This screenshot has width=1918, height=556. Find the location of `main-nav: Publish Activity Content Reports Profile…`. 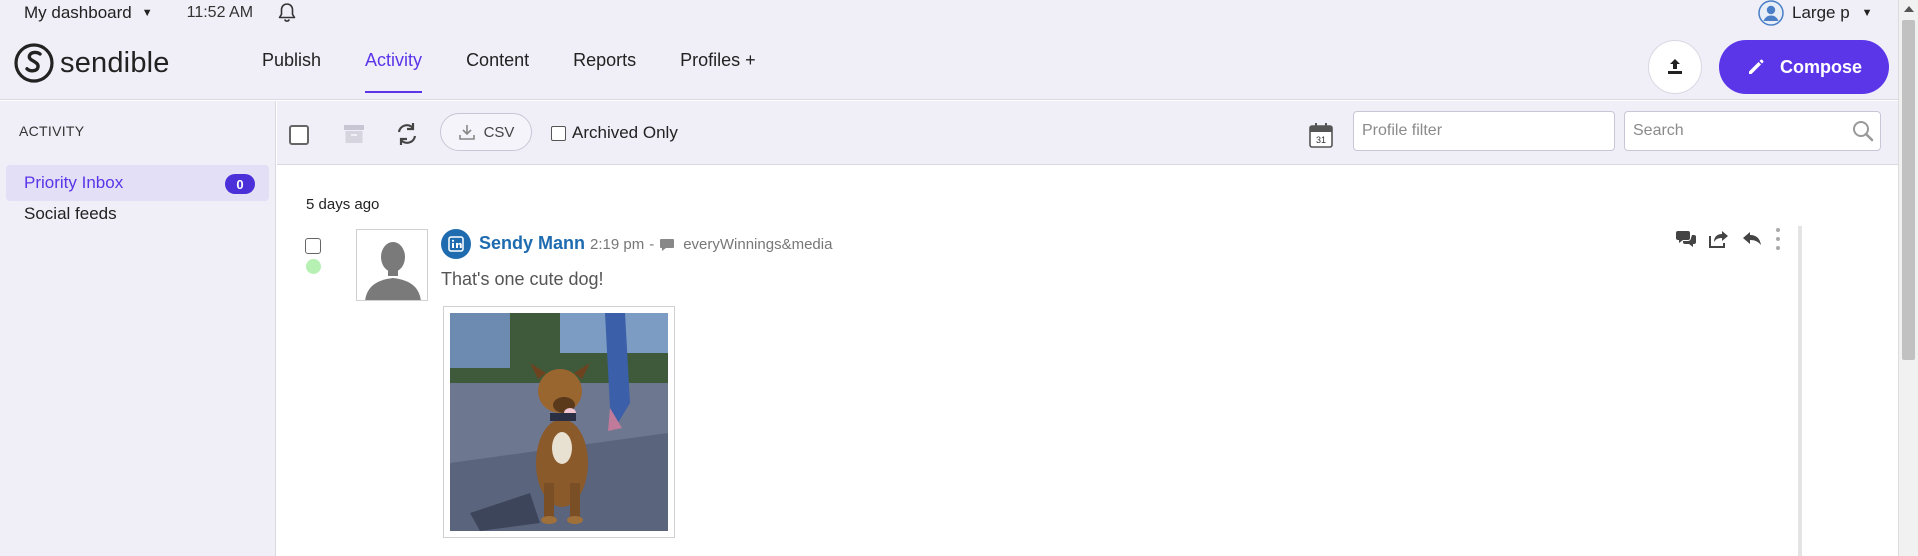

main-nav: Publish Activity Content Reports Profile… is located at coordinates (531, 71).